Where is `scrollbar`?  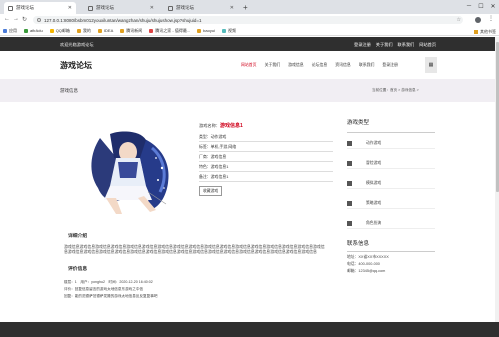 scrollbar is located at coordinates (497, 179).